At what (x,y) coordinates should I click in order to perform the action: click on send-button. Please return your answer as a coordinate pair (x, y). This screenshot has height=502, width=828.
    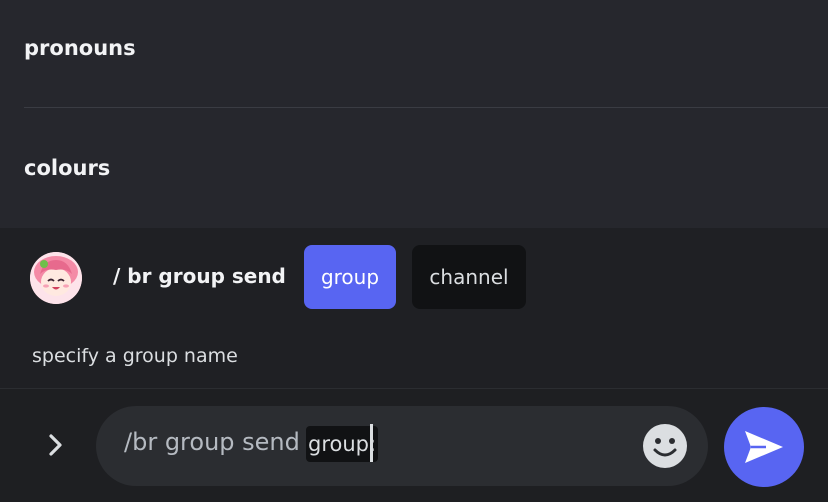
    Looking at the image, I should click on (764, 447).